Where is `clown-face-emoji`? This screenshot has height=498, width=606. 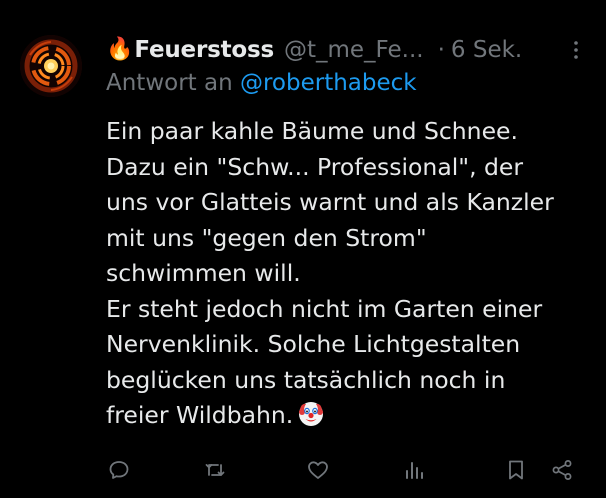
clown-face-emoji is located at coordinates (311, 414).